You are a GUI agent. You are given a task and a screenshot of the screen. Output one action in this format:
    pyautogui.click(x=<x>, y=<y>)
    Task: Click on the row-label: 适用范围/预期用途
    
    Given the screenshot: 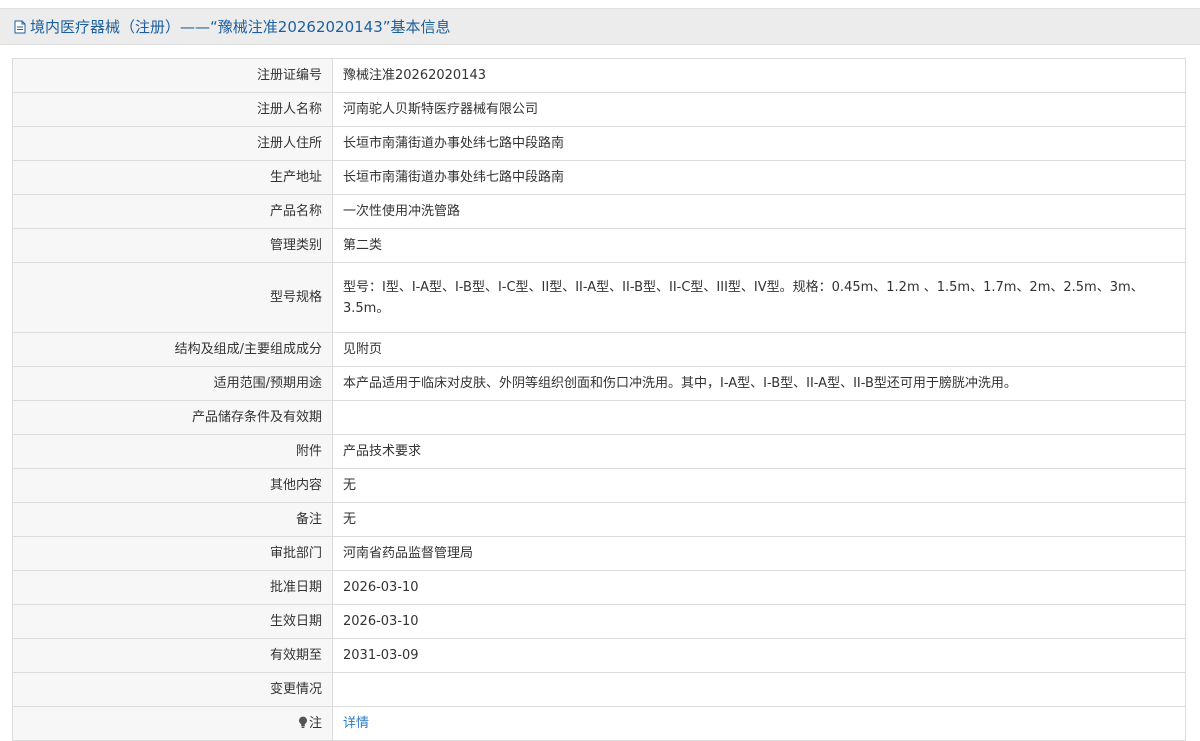 What is the action you would take?
    pyautogui.click(x=172, y=383)
    